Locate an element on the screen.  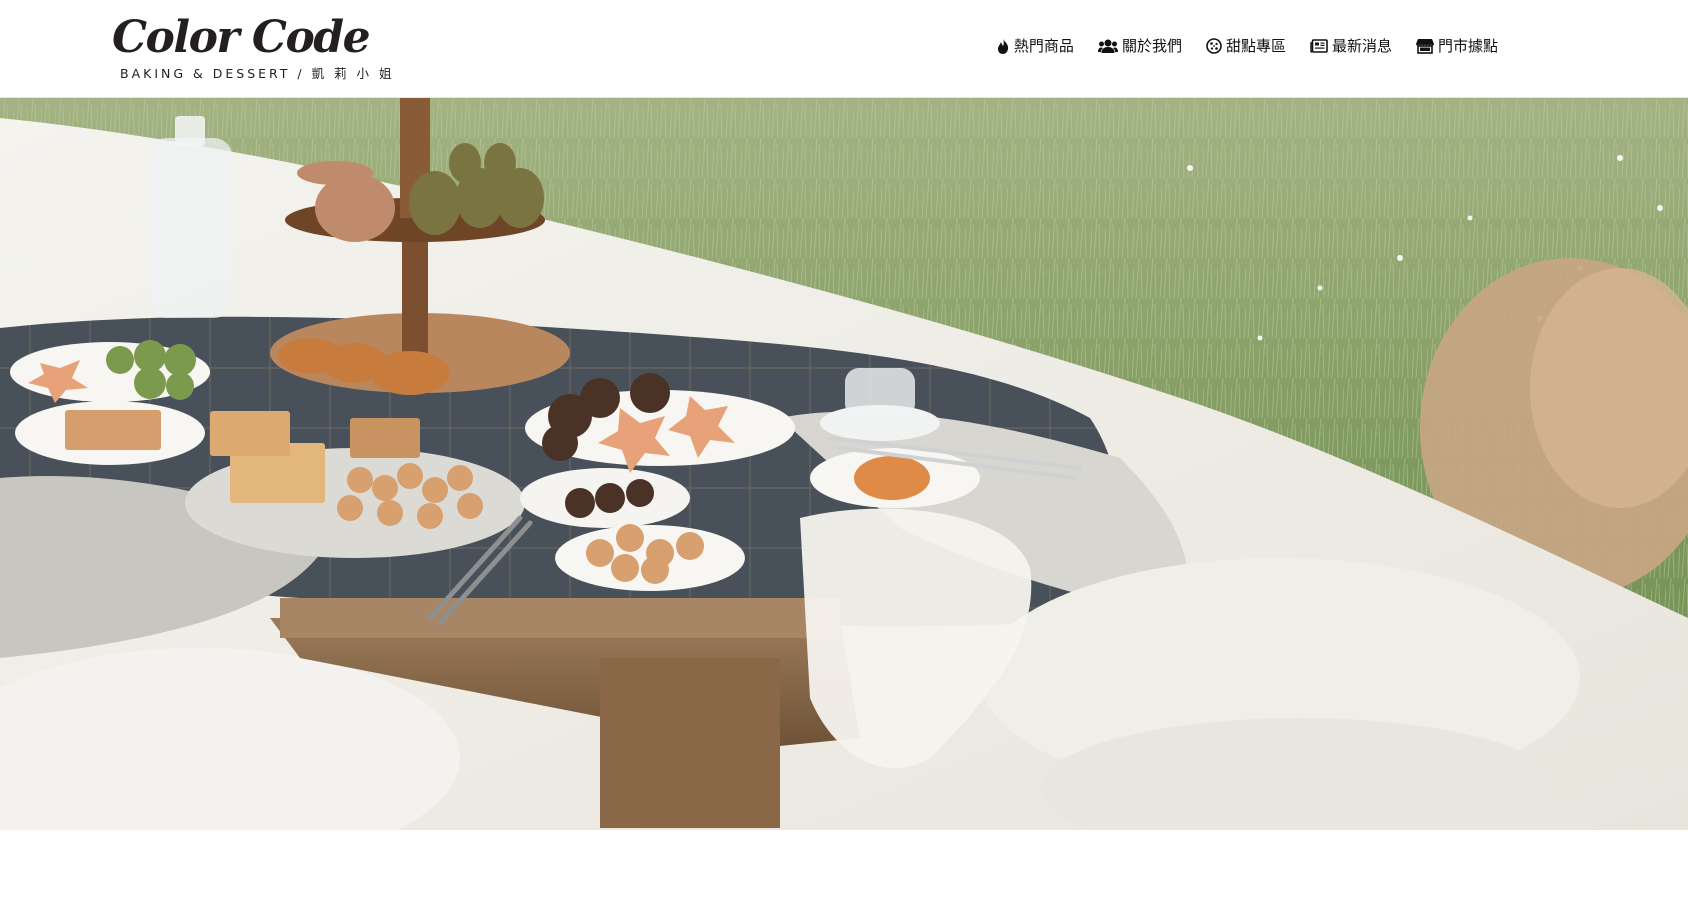
nav-item-hot-products: 熱門商品 is located at coordinates (1035, 45).